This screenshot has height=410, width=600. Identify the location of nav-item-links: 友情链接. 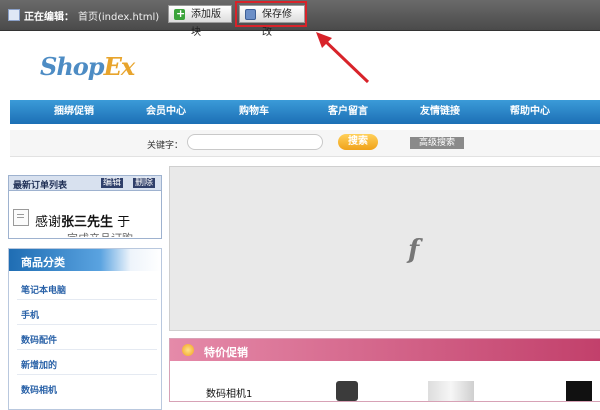
(440, 112).